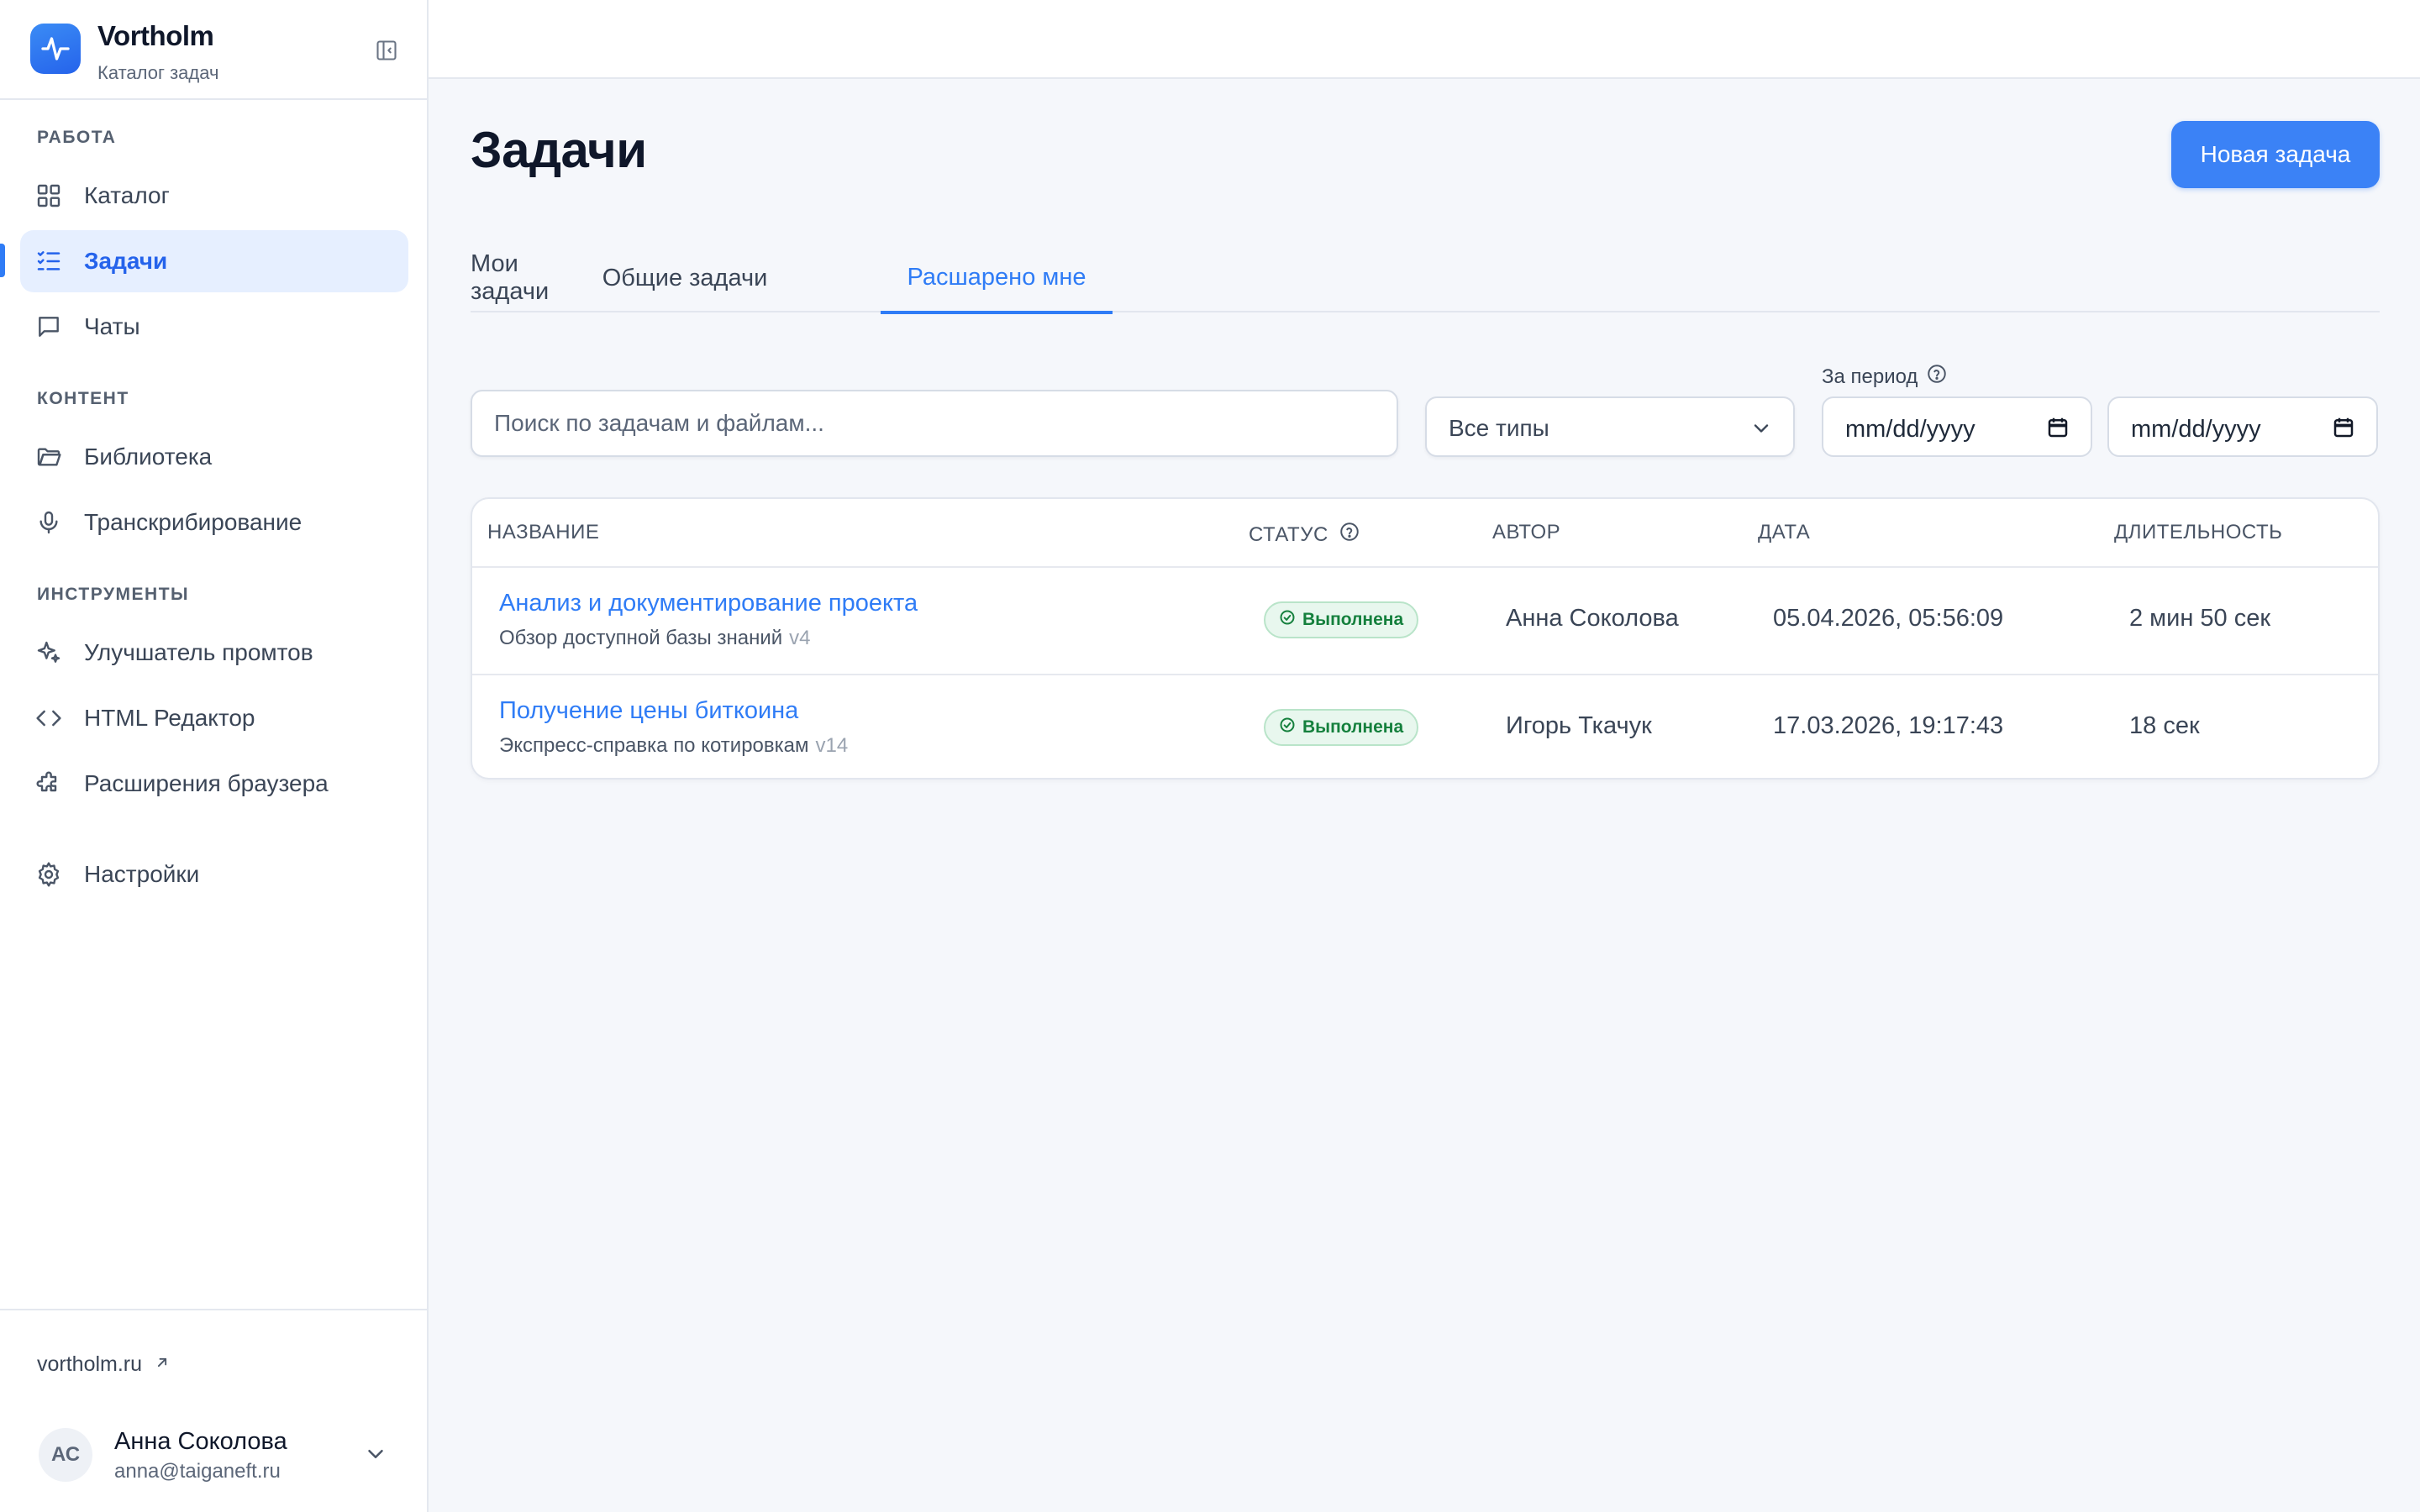  What do you see at coordinates (214, 457) in the screenshot?
I see `sidebar-item-library: Библиотека` at bounding box center [214, 457].